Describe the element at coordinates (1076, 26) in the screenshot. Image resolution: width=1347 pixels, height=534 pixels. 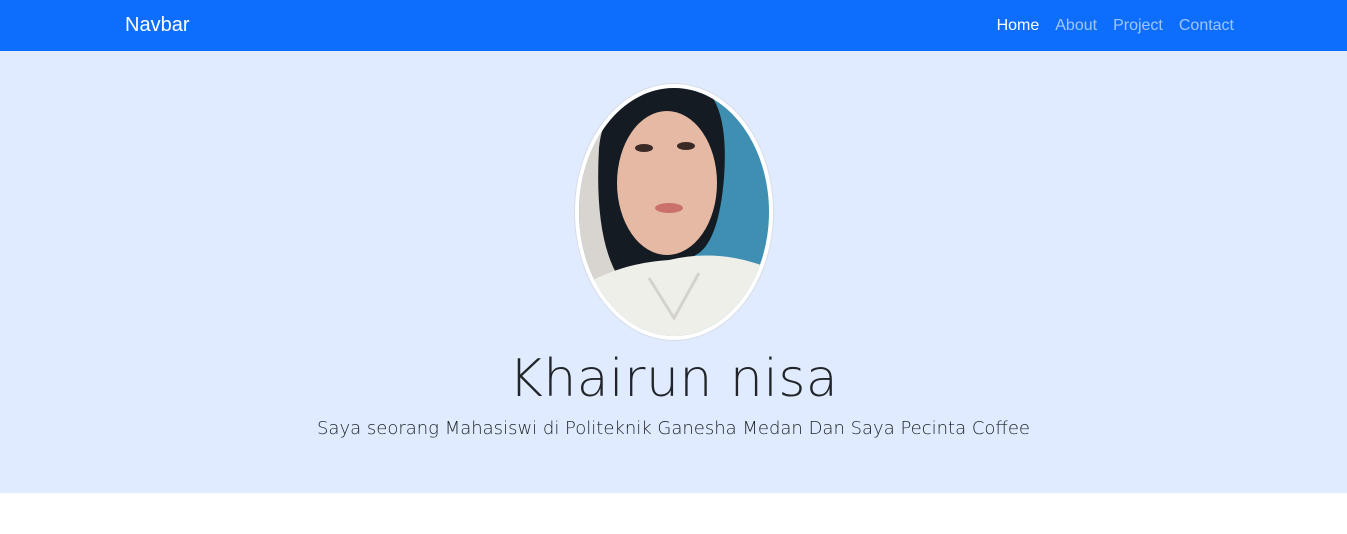
I see `nav-link-about: About` at that location.